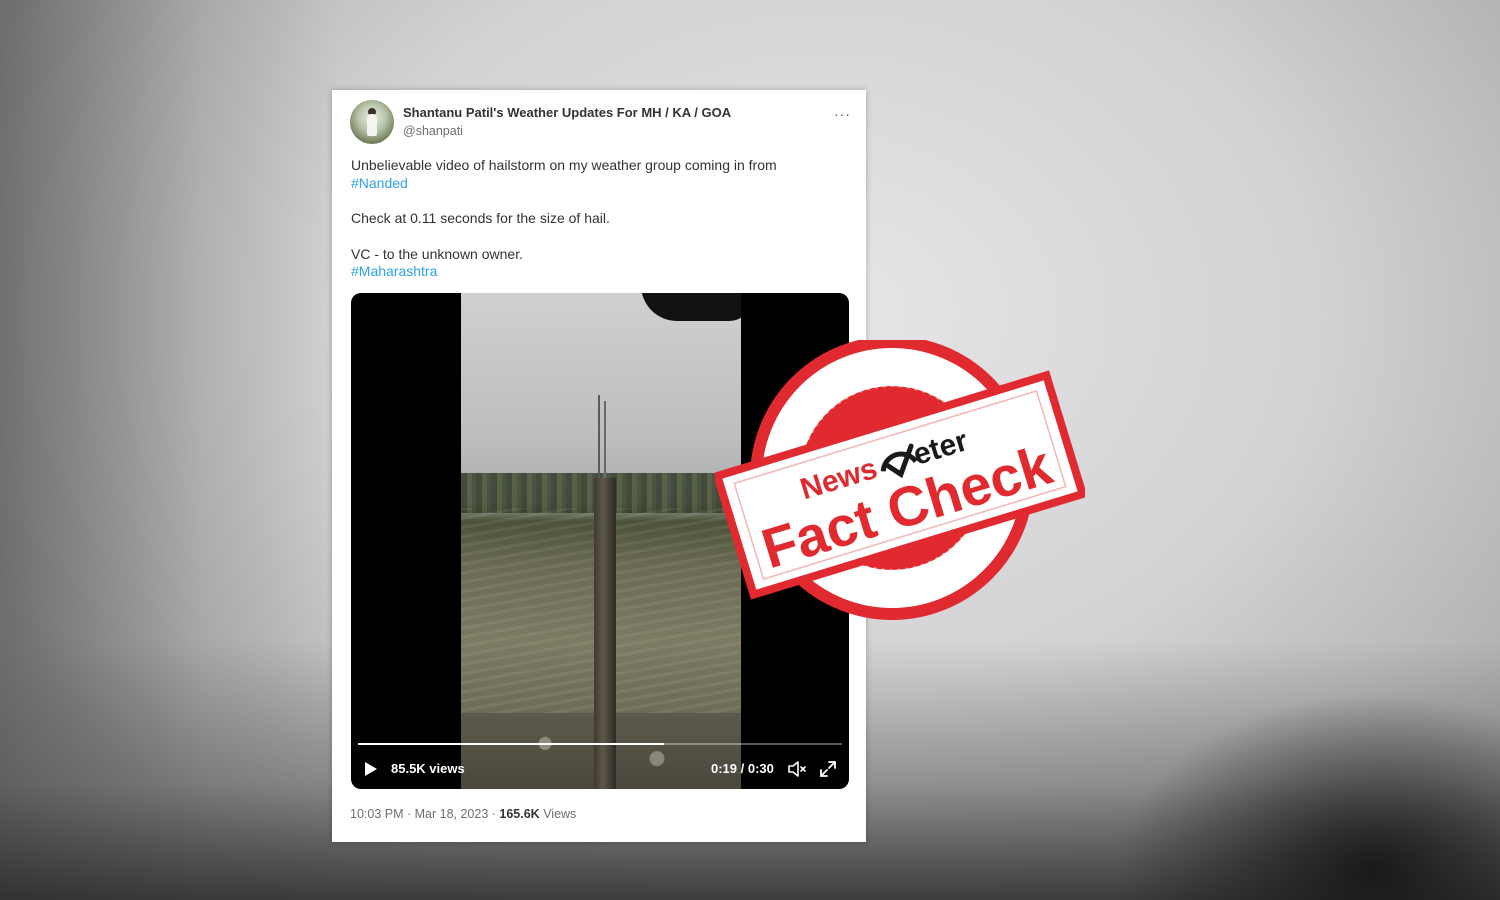  What do you see at coordinates (511, 744) in the screenshot?
I see `video-progress-fill` at bounding box center [511, 744].